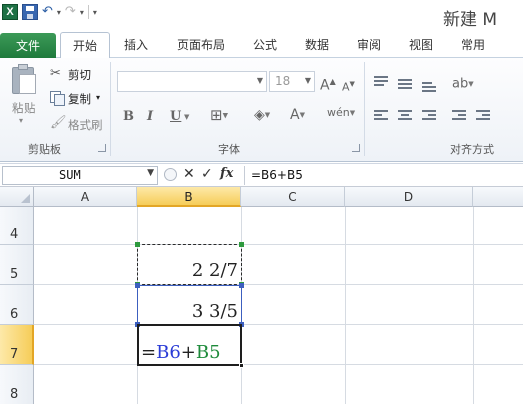 The width and height of the screenshot is (523, 404). Describe the element at coordinates (192, 81) in the screenshot. I see `font-name-combo: ▼` at that location.